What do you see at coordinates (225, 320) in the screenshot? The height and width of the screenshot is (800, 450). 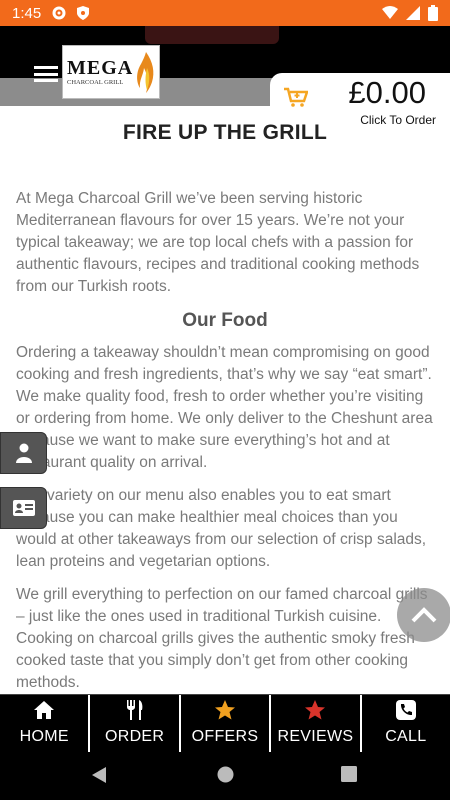 I see `section-title: Our Food` at bounding box center [225, 320].